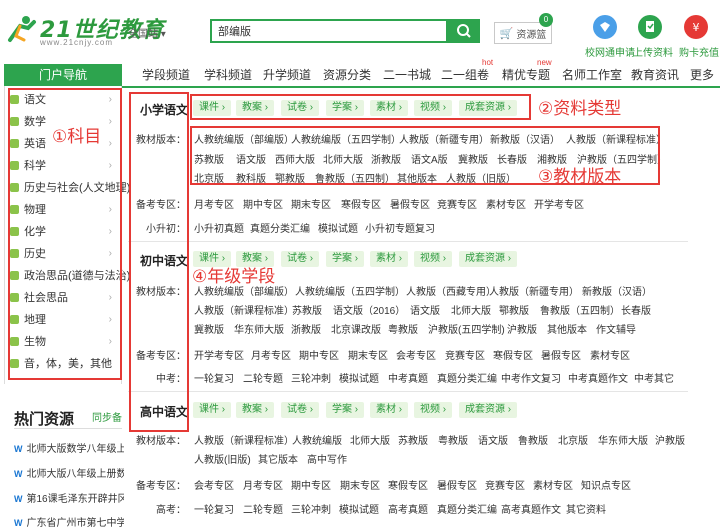  Describe the element at coordinates (592, 75) in the screenshot. I see `nav-item-teacher-studio: 名师工作室` at that location.